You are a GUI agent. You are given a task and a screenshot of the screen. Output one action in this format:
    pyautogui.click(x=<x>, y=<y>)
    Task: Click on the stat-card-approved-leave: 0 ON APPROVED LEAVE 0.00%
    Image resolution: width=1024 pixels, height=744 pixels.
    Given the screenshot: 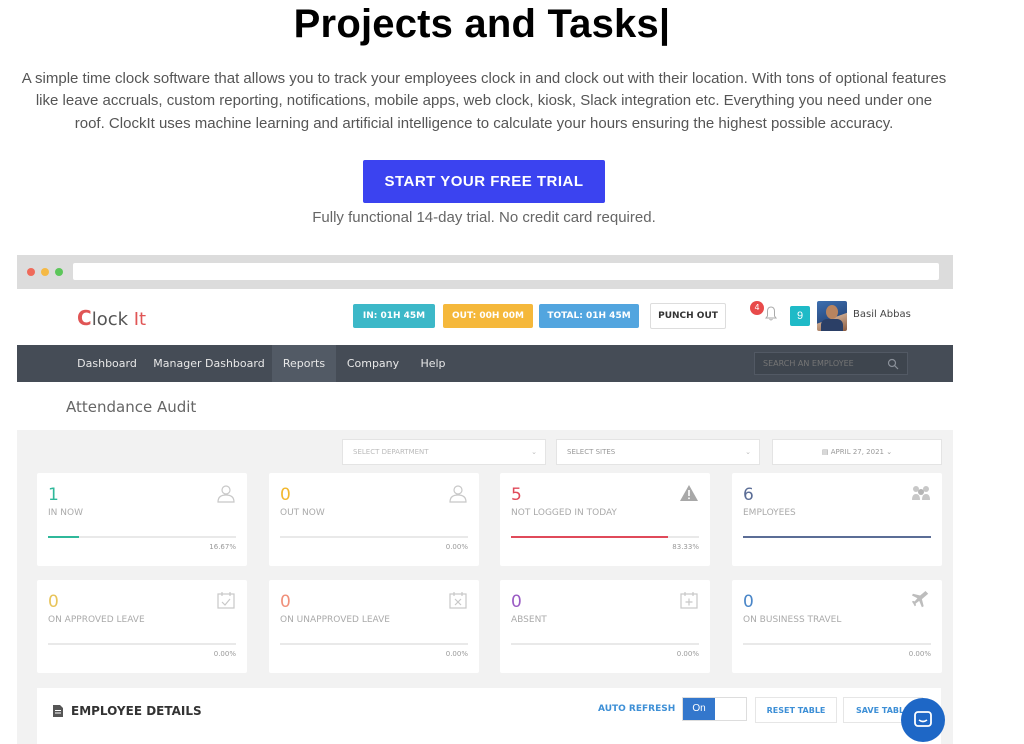 What is the action you would take?
    pyautogui.click(x=142, y=626)
    